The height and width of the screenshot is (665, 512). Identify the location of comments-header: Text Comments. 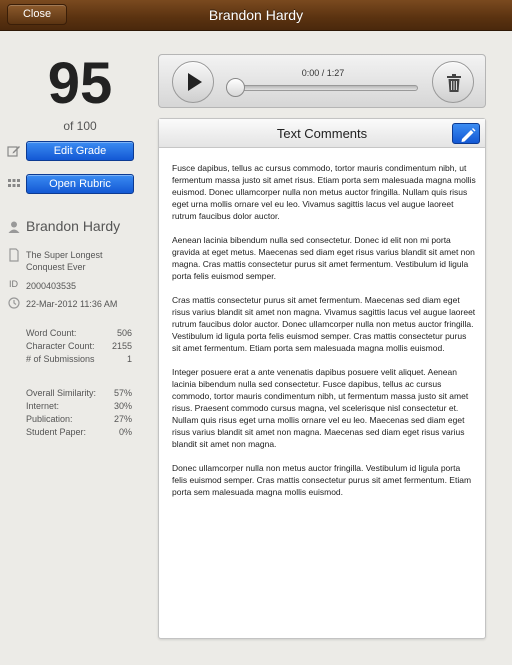
(322, 133).